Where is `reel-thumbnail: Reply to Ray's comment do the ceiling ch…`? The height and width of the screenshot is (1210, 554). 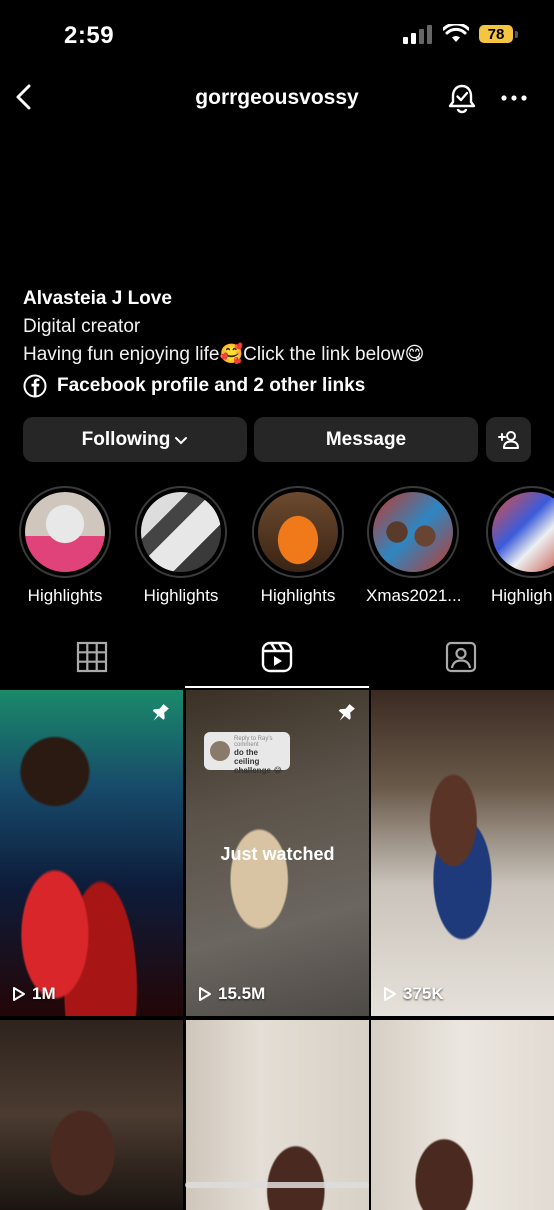
reel-thumbnail: Reply to Ray's comment do the ceiling ch… is located at coordinates (277, 853).